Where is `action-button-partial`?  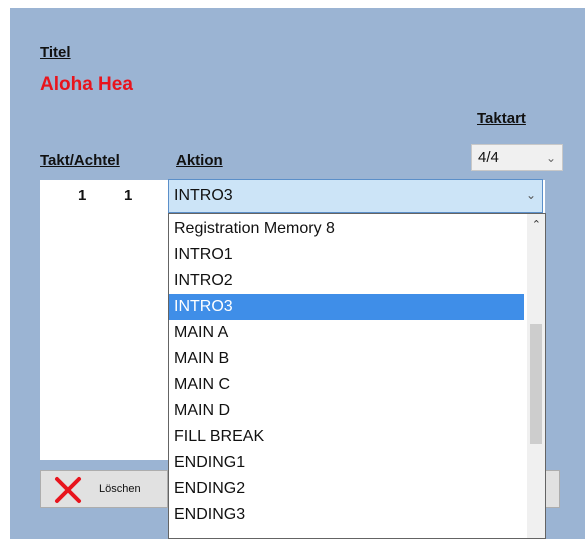 action-button-partial is located at coordinates (553, 489).